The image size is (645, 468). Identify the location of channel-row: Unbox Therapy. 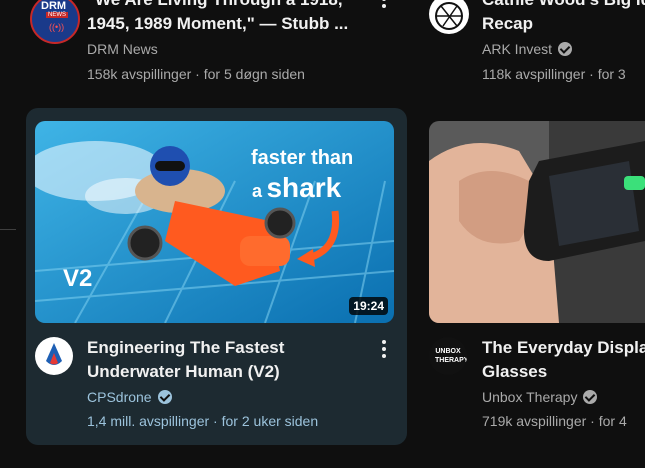
(540, 397).